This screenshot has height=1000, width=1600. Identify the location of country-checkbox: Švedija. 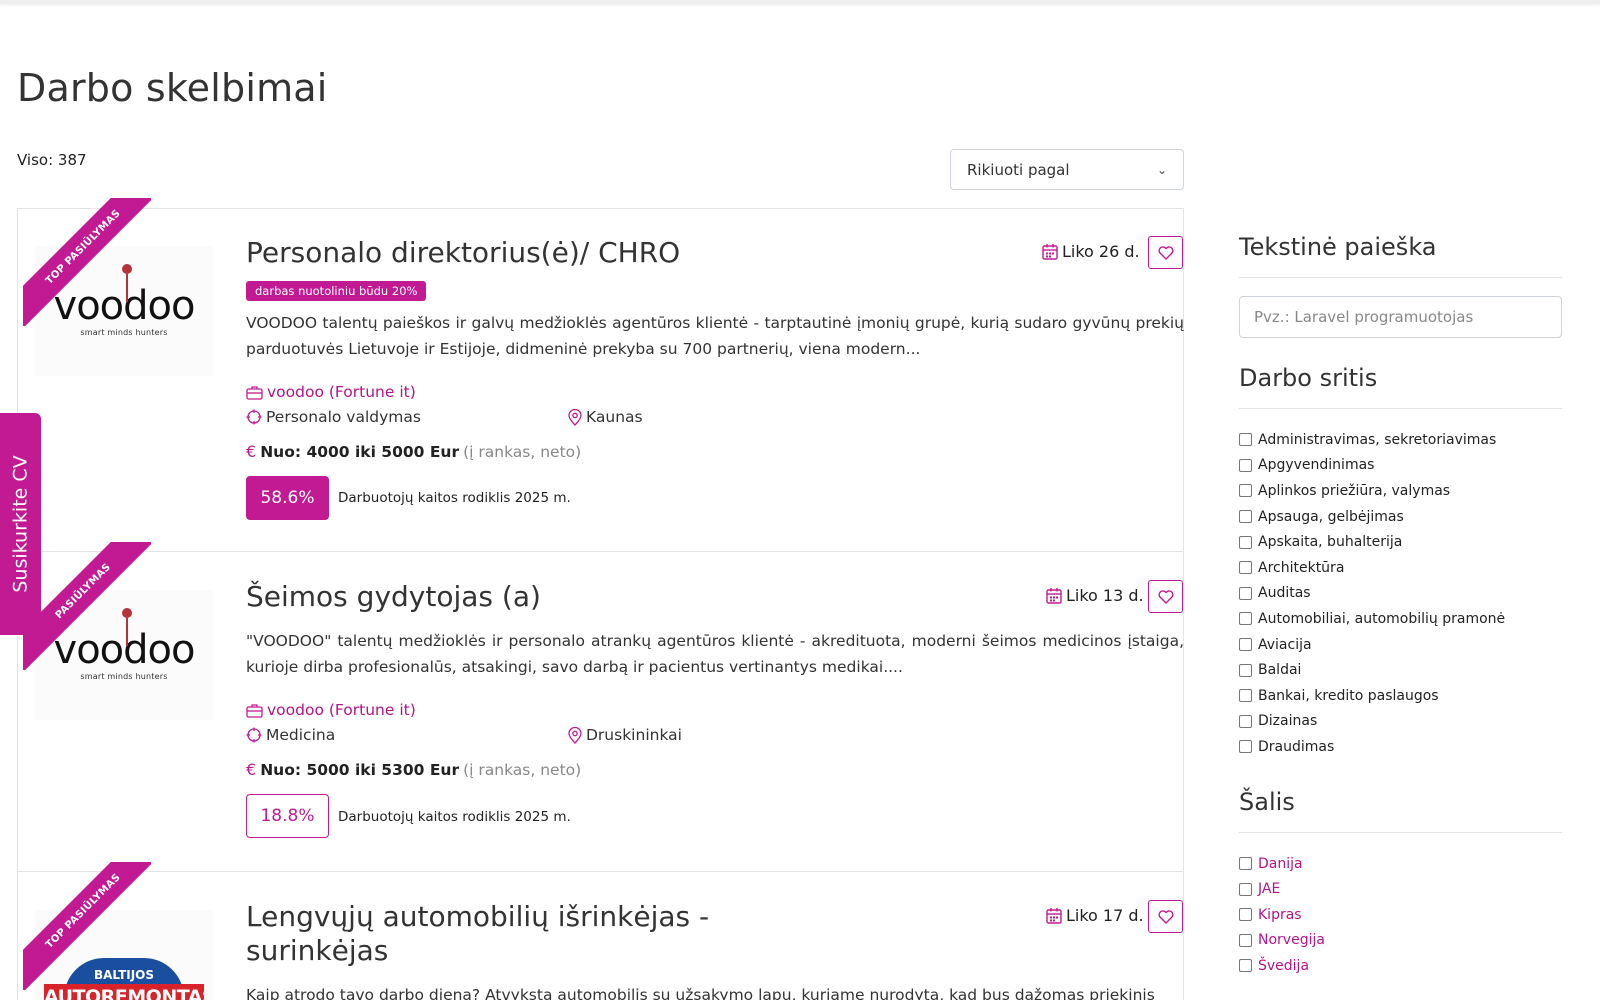
(1400, 966).